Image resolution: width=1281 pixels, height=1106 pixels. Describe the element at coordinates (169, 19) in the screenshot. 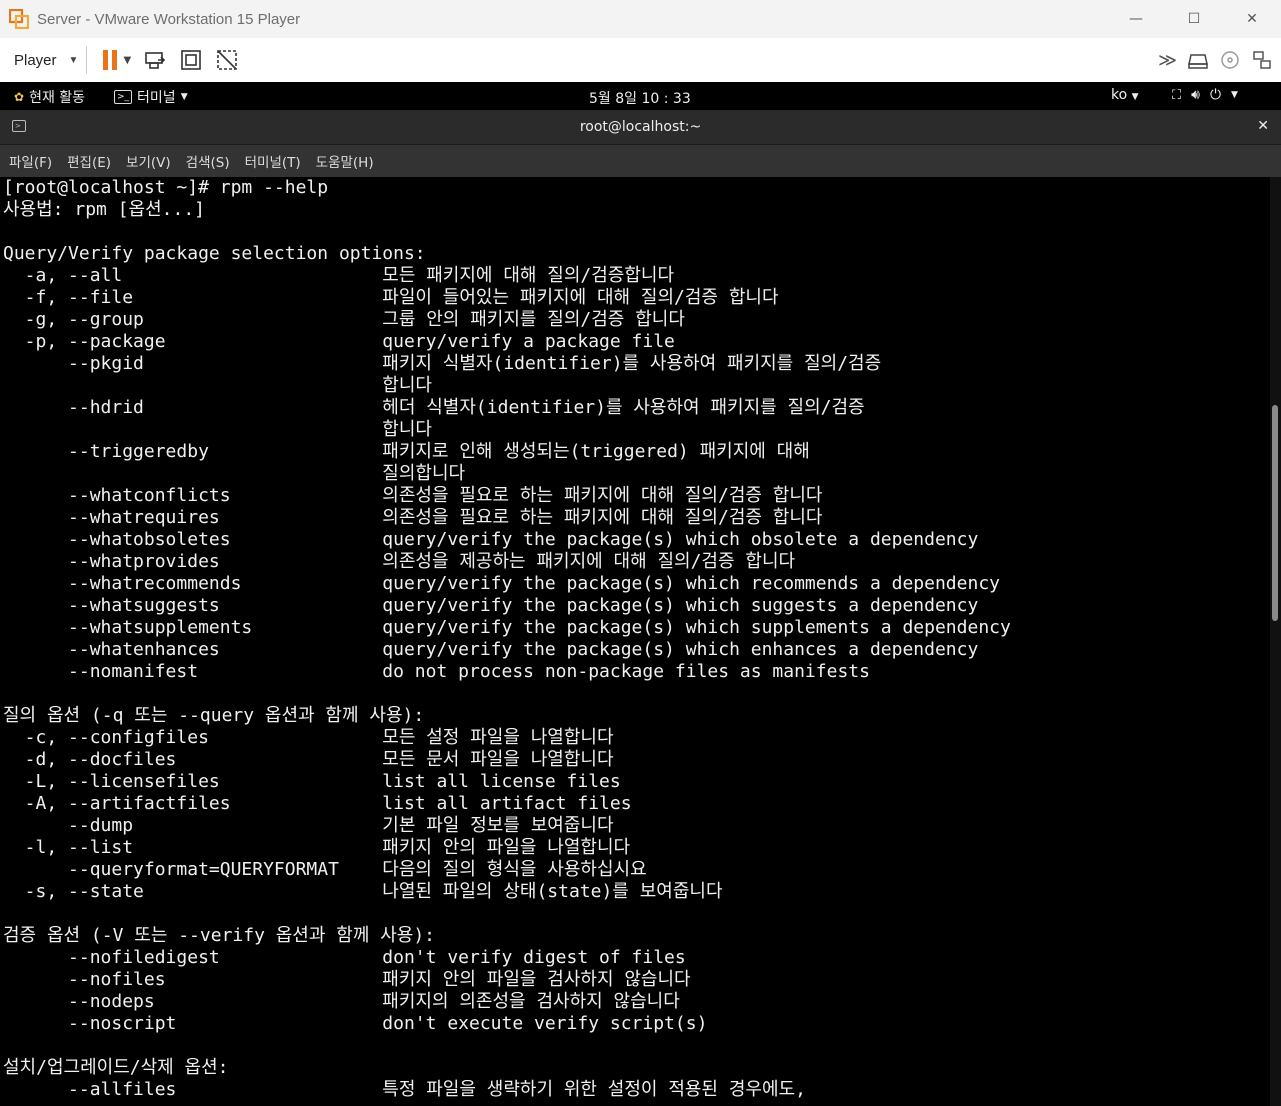

I see `window-title: Server - VMware Workstation 15 Player` at that location.